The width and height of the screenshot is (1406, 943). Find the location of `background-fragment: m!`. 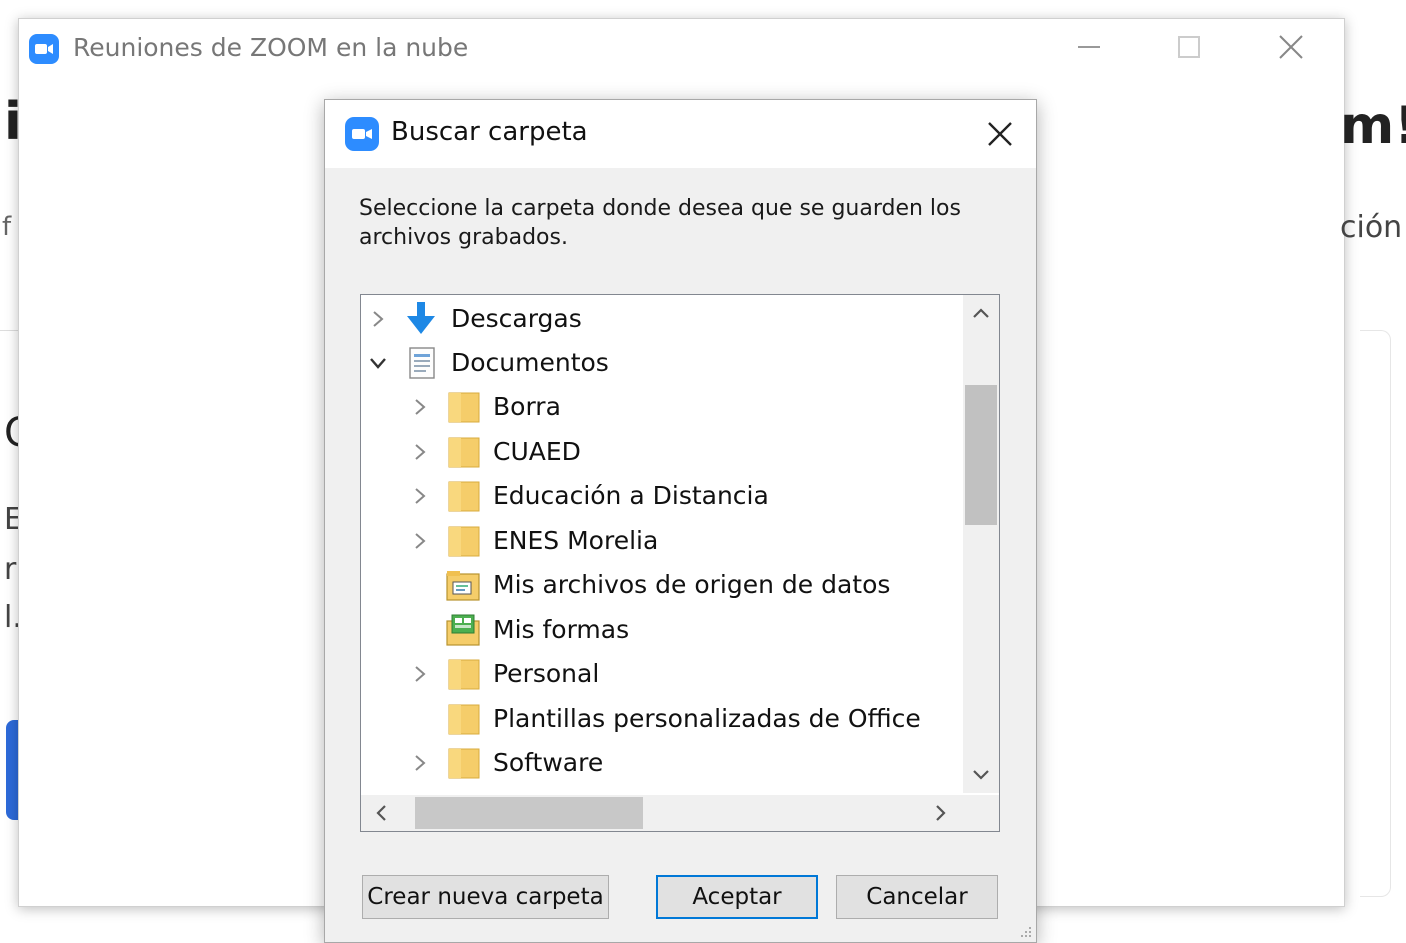

background-fragment: m! is located at coordinates (1373, 126).